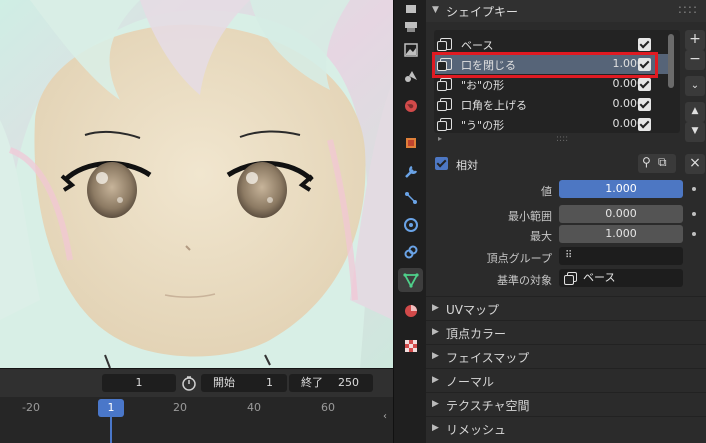 The width and height of the screenshot is (706, 443). What do you see at coordinates (566, 356) in the screenshot?
I see `section-face-maps: ▶ フェイスマップ` at bounding box center [566, 356].